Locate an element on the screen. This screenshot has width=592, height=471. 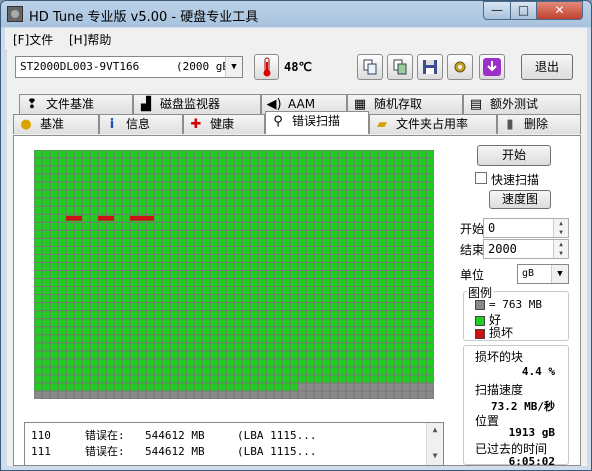
start-scan-button: 开始 is located at coordinates (514, 155).